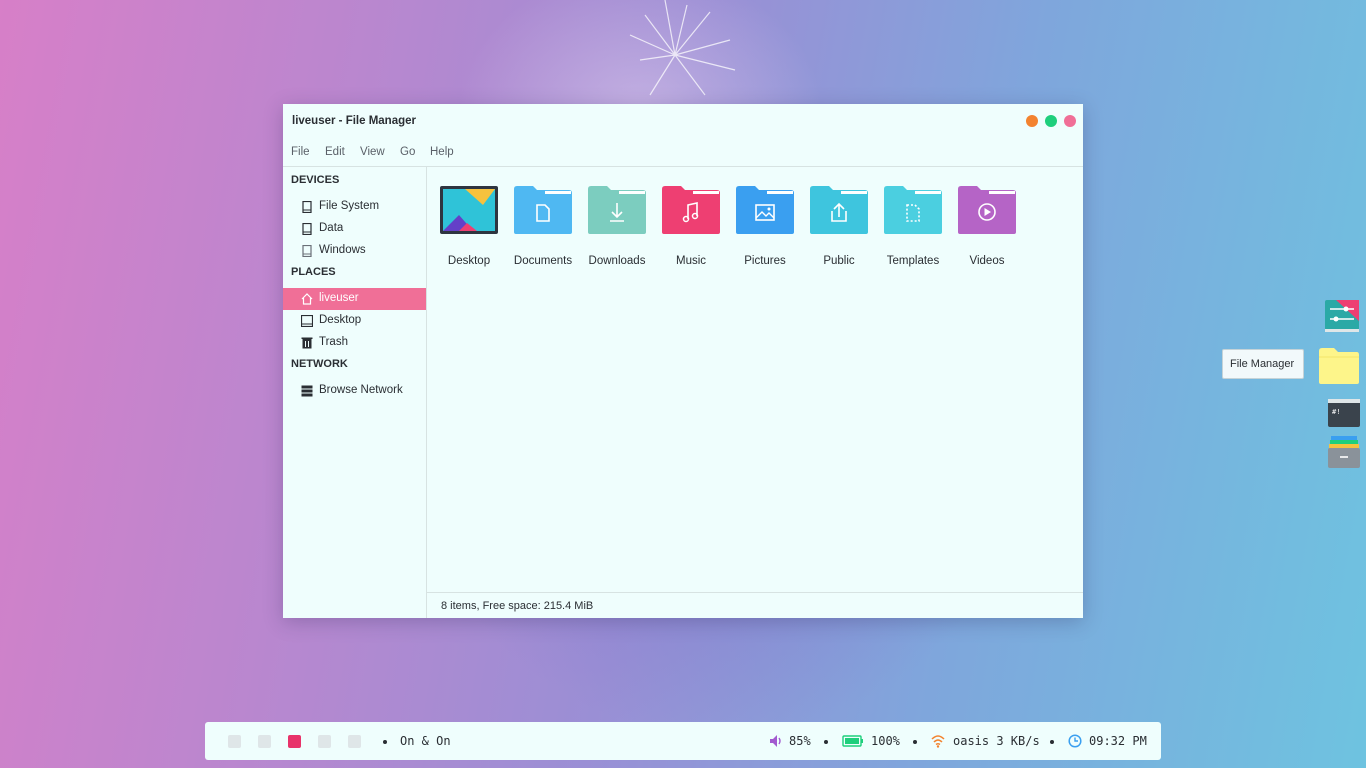 The image size is (1366, 768). I want to click on file-label: Public, so click(839, 261).